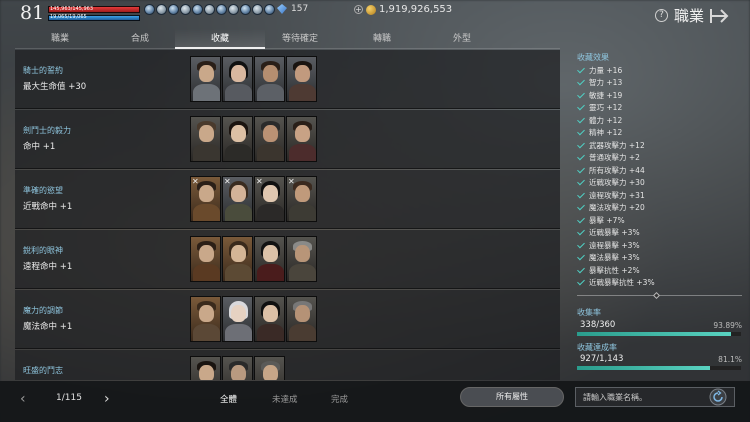 The image size is (750, 422). What do you see at coordinates (659, 258) in the screenshot?
I see `stat-item: 魔法暴擊 +3%` at bounding box center [659, 258].